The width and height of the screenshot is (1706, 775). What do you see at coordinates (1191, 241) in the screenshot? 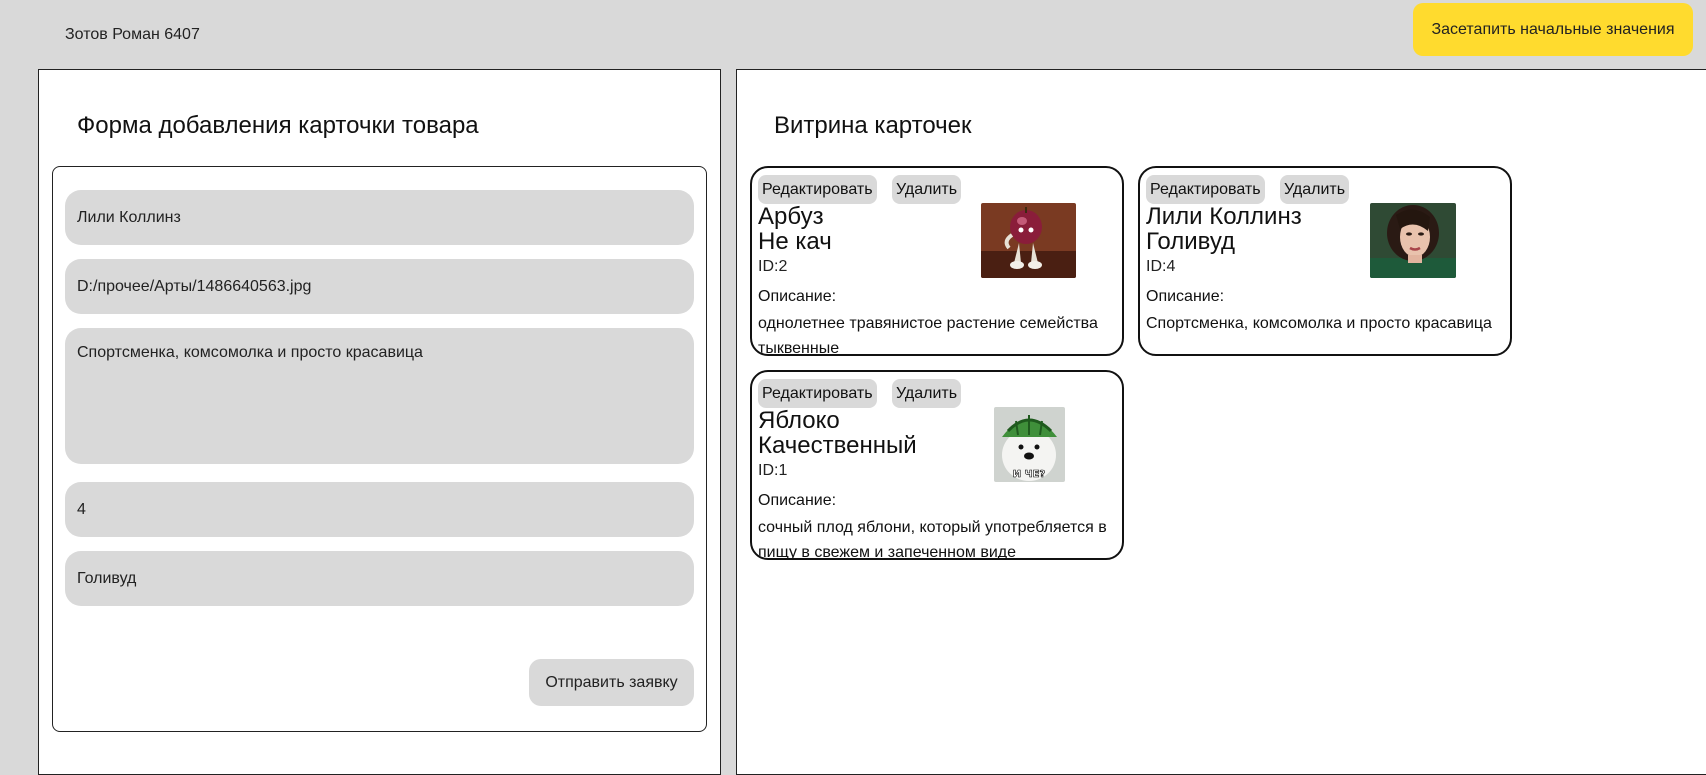
I see `card-category: Голивуд` at bounding box center [1191, 241].